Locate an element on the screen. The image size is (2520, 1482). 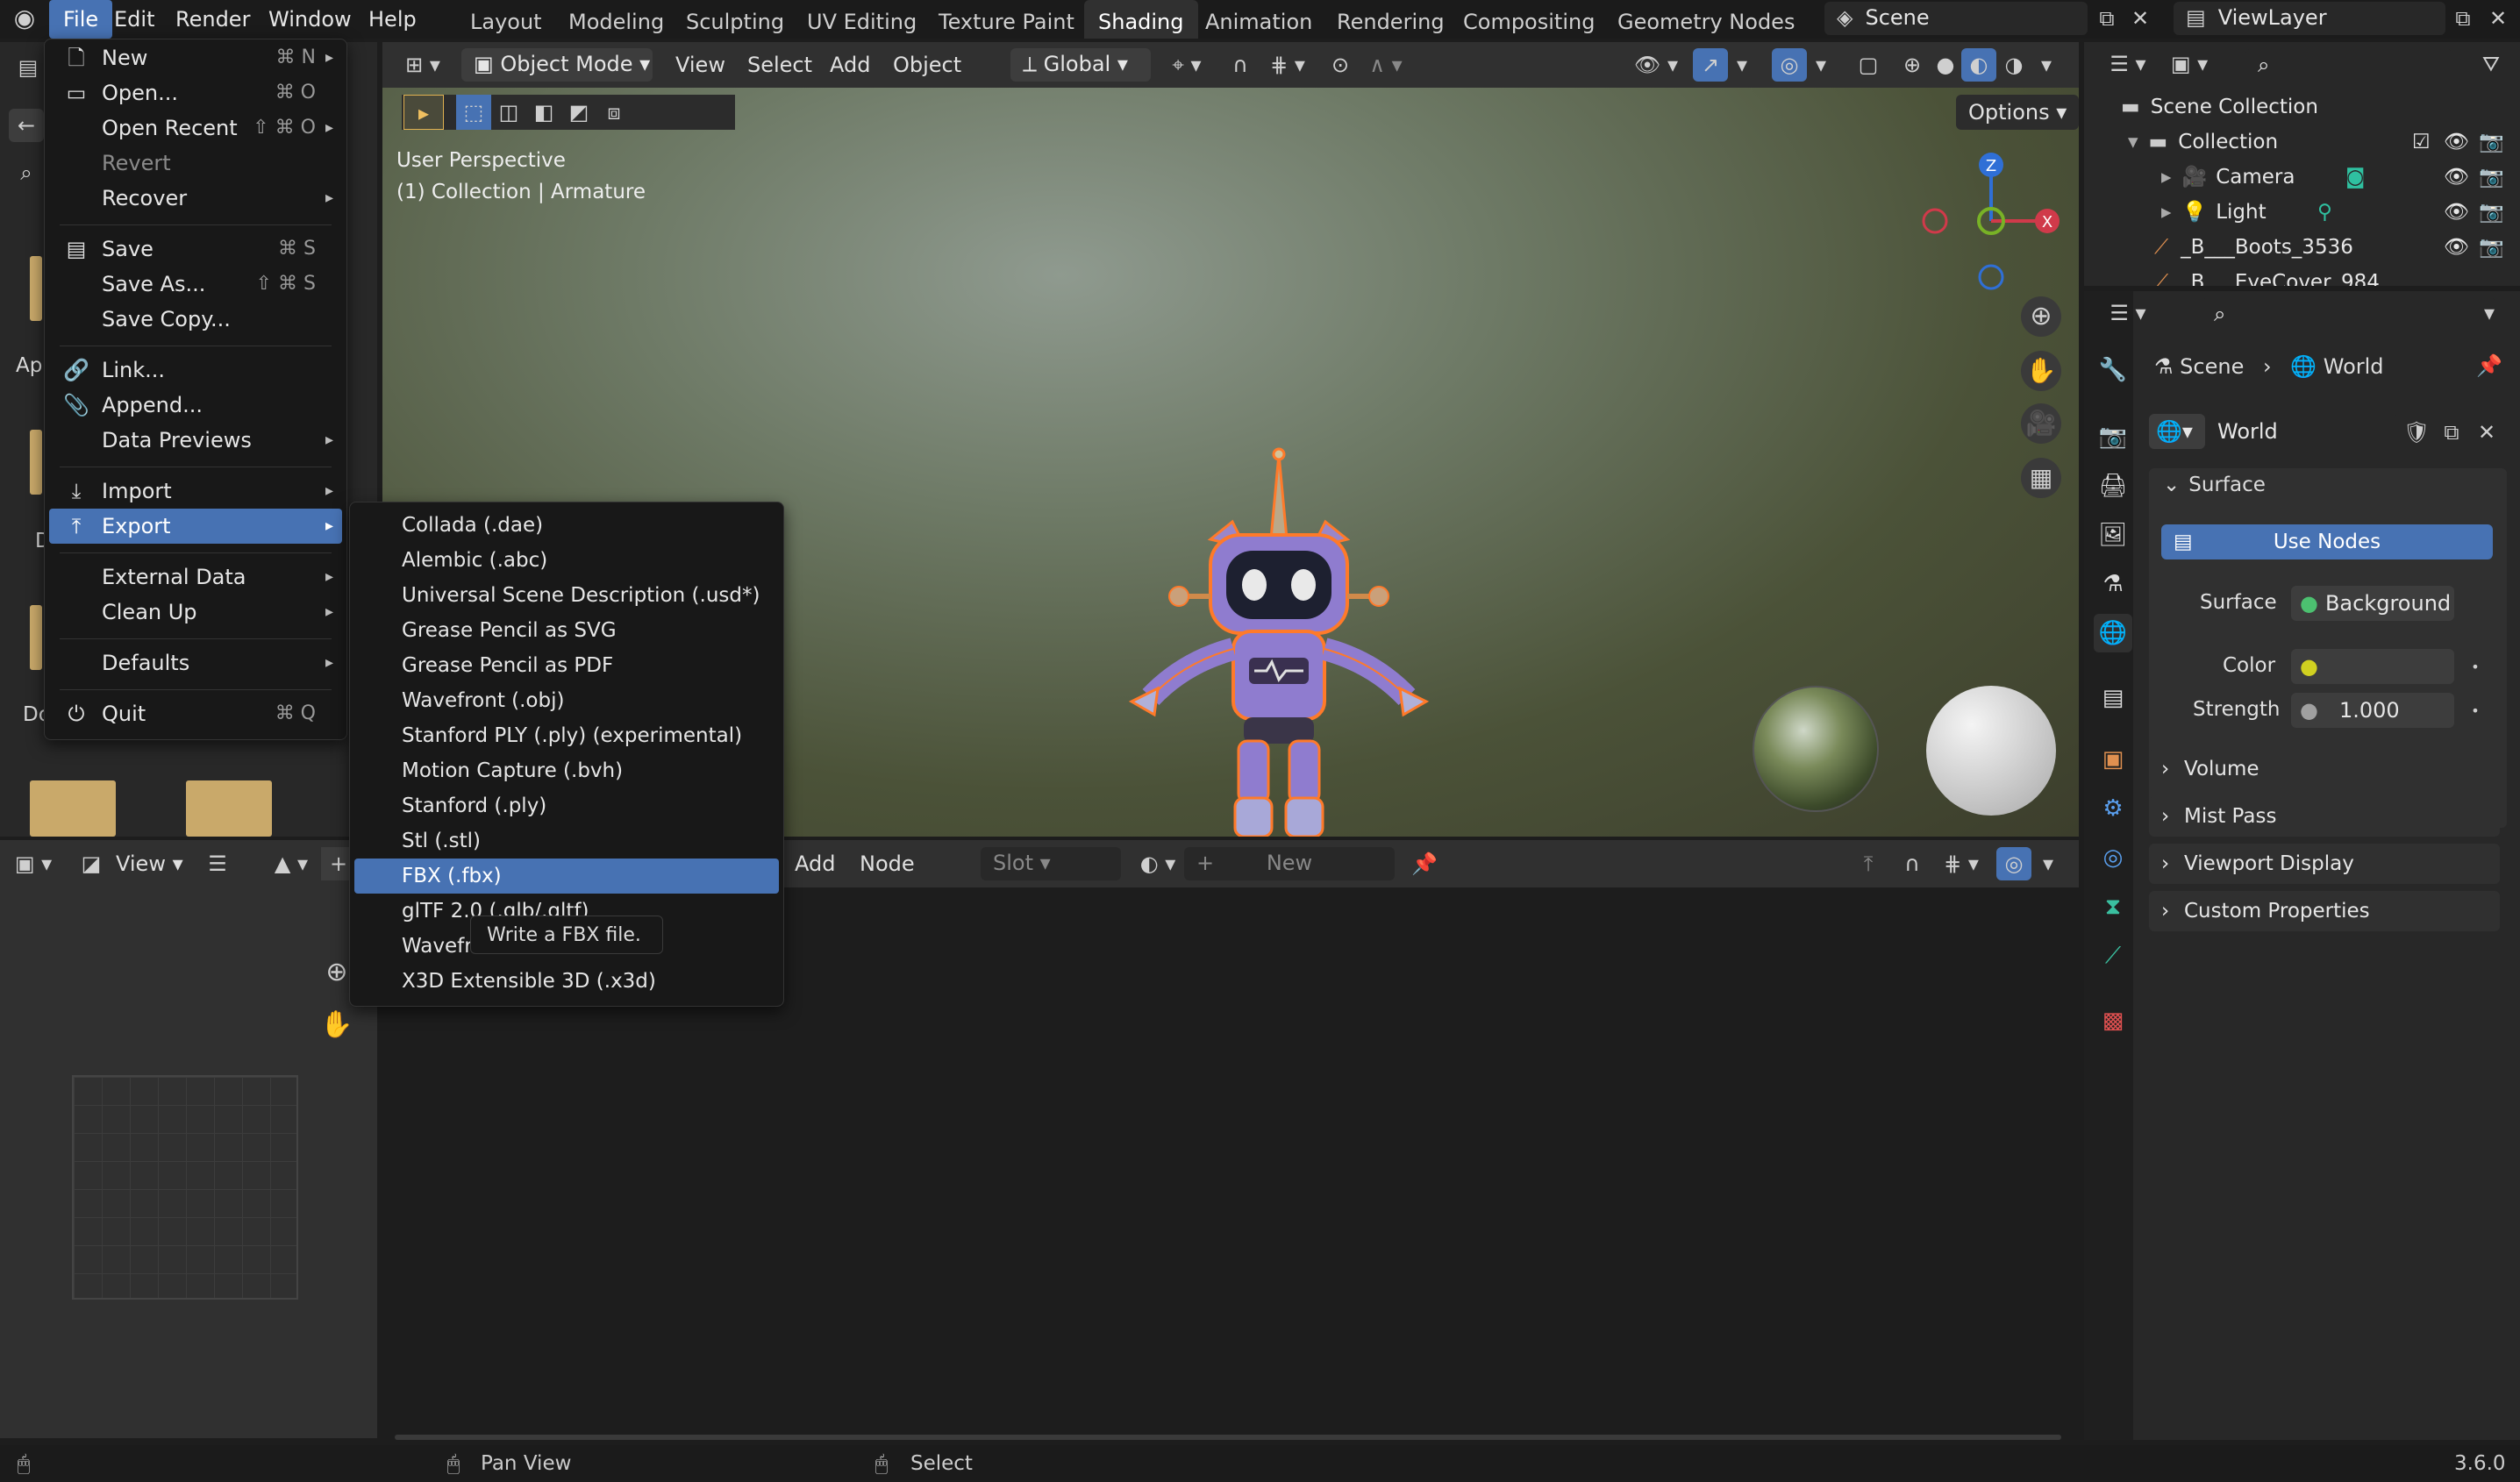
file-menu-export: ⤒ Export ▸ is located at coordinates (195, 526).